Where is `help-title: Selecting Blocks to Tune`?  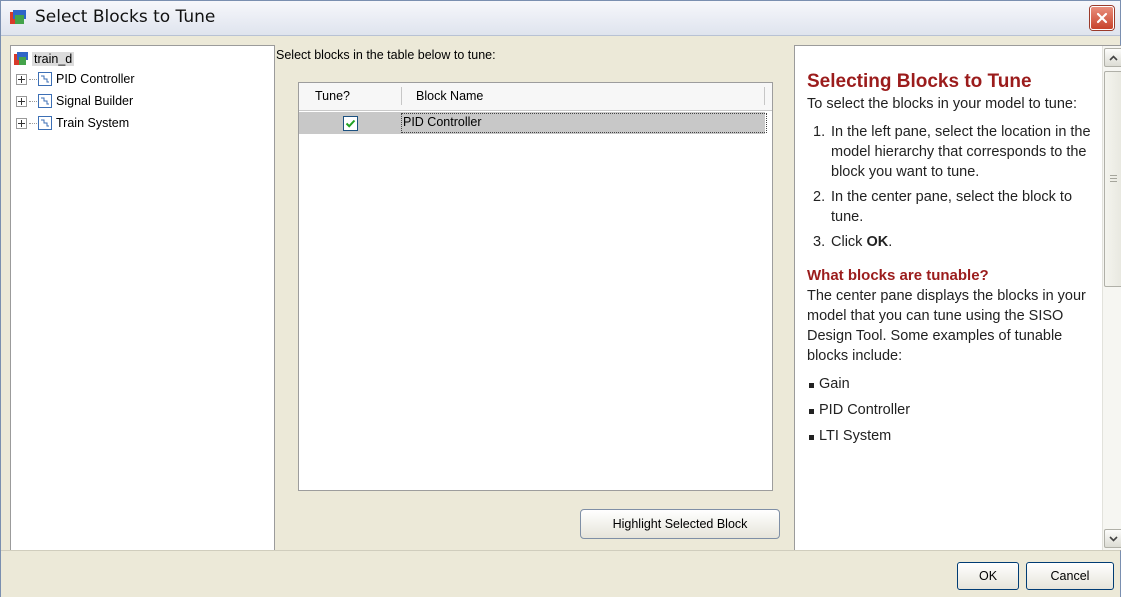 help-title: Selecting Blocks to Tune is located at coordinates (919, 81).